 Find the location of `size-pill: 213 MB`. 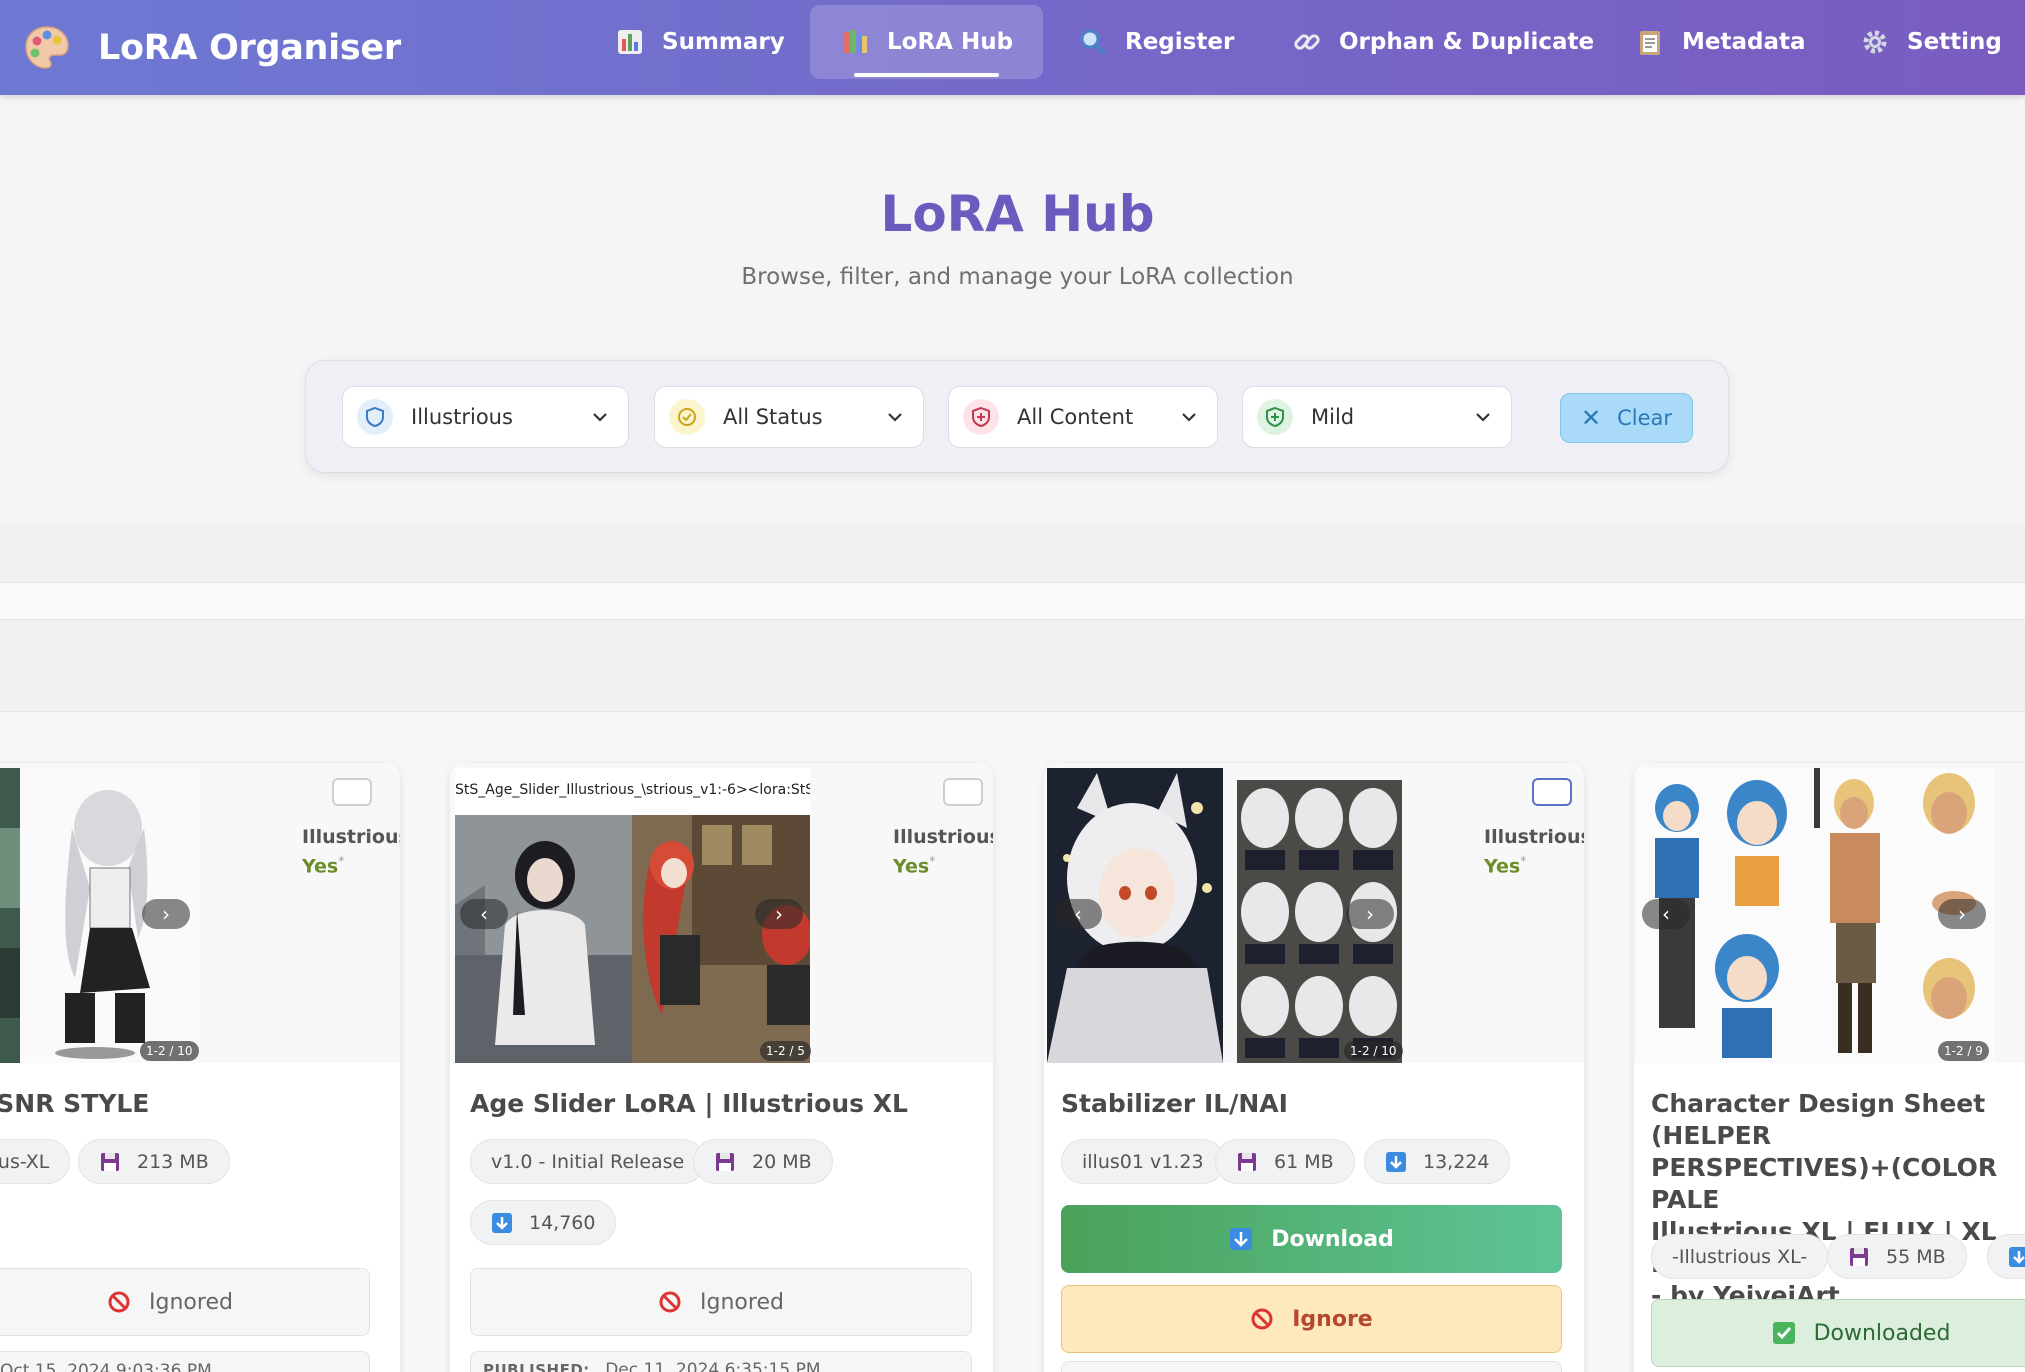

size-pill: 213 MB is located at coordinates (154, 1161).